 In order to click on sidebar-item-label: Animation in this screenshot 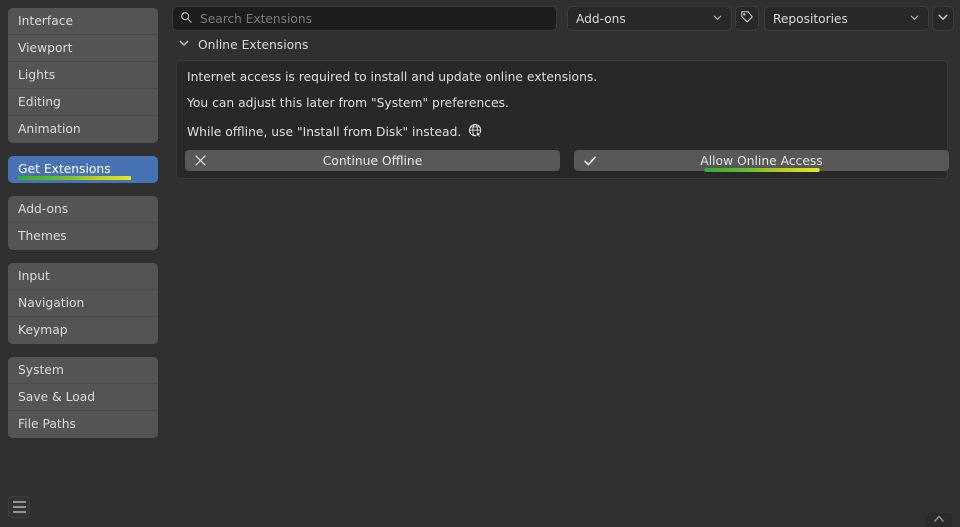, I will do `click(49, 129)`.